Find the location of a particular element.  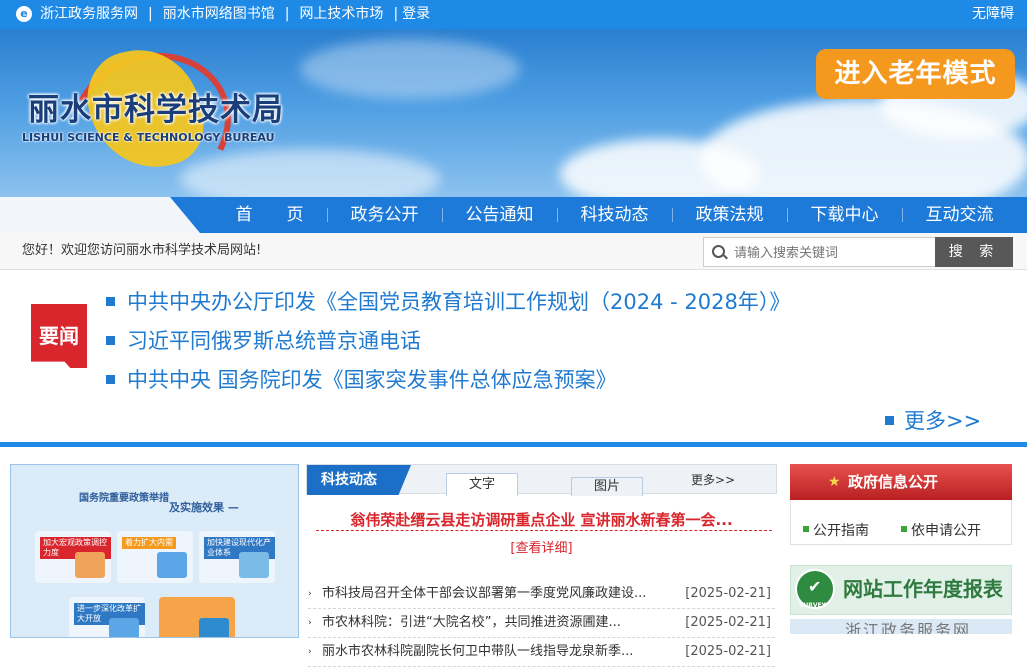

welcome-text: 您好！欢迎您访问丽水市科学技术局网站! is located at coordinates (142, 250).